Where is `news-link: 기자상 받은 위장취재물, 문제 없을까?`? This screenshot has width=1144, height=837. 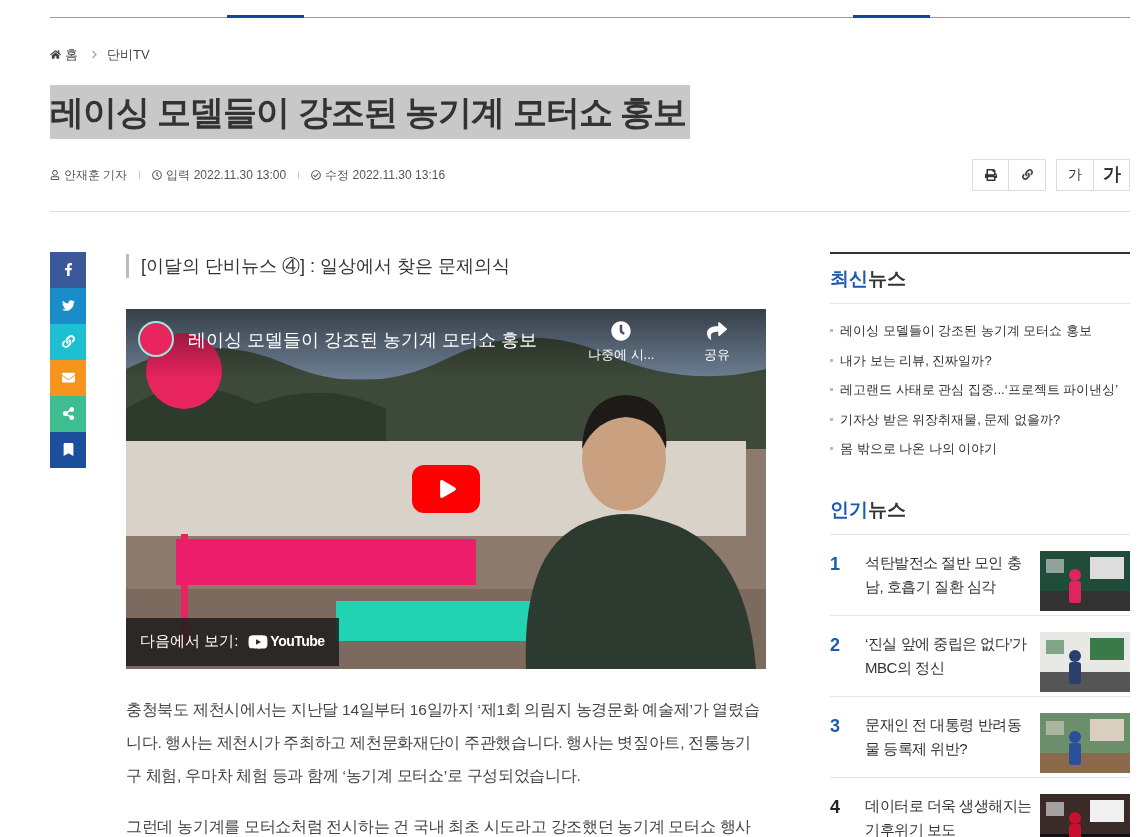
news-link: 기자상 받은 위장취재물, 문제 없을까? is located at coordinates (950, 419).